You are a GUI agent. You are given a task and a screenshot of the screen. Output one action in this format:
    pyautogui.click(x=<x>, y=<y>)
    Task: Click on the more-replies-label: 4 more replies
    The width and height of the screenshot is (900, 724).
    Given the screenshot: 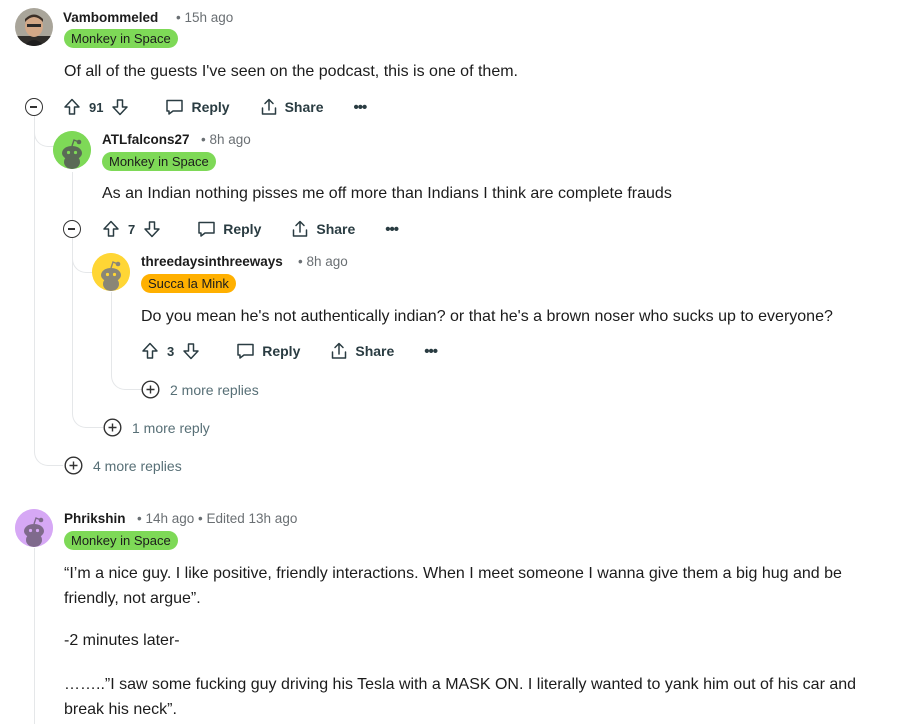 What is the action you would take?
    pyautogui.click(x=137, y=465)
    